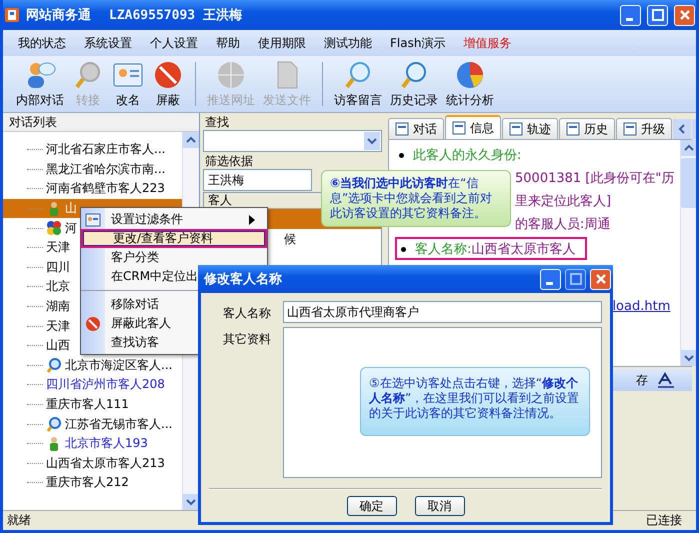 This screenshot has width=699, height=533. Describe the element at coordinates (229, 161) in the screenshot. I see `filter-label: 筛选依据` at that location.